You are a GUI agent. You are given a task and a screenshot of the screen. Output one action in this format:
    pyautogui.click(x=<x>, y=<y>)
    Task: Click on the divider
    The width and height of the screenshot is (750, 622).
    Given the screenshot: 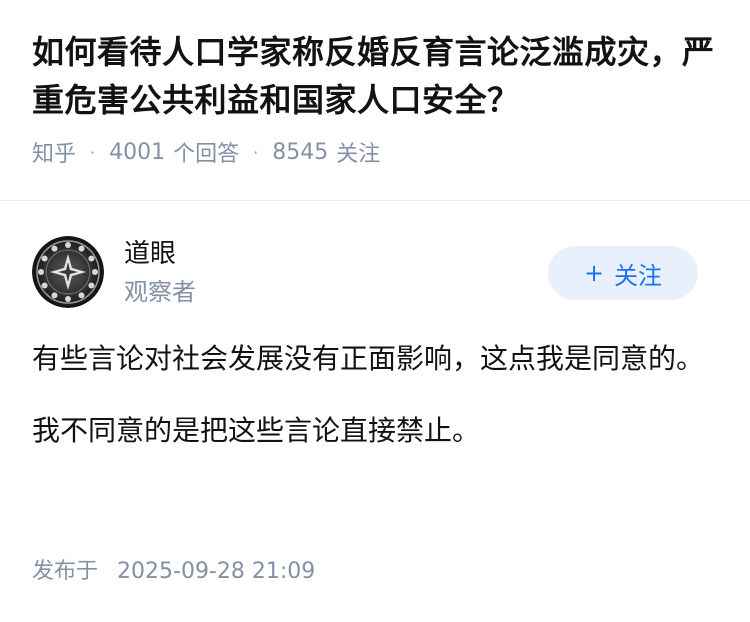 What is the action you would take?
    pyautogui.click(x=375, y=200)
    